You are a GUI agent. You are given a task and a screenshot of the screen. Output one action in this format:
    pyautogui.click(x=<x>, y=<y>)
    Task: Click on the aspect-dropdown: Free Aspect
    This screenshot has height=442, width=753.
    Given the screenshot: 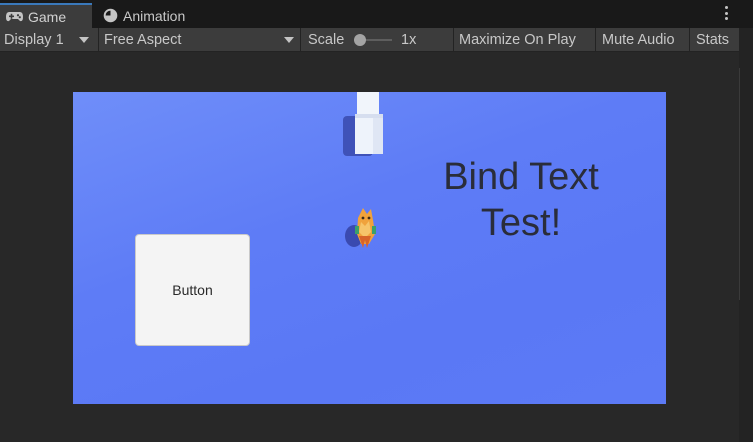 What is the action you would take?
    pyautogui.click(x=201, y=40)
    